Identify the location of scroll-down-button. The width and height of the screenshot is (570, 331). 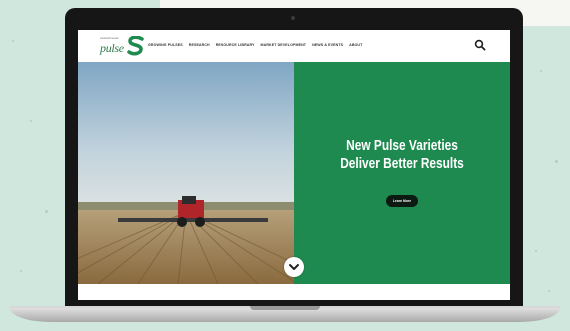
(294, 267).